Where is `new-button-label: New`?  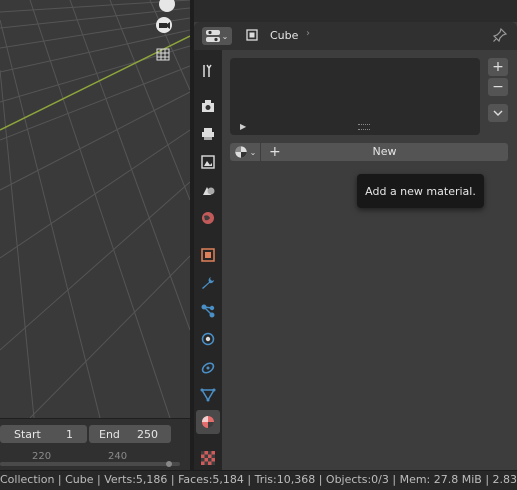
new-button-label: New is located at coordinates (384, 151).